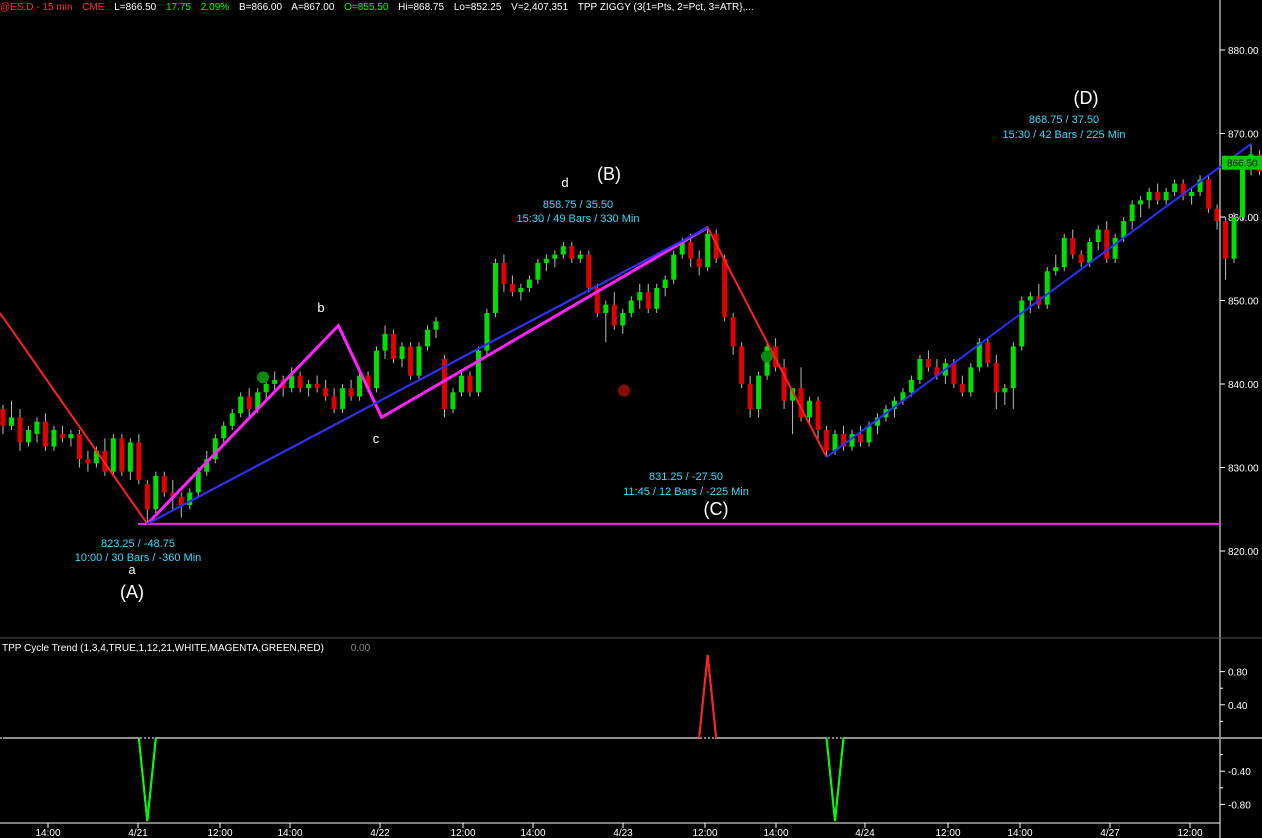 The image size is (1262, 838). What do you see at coordinates (1064, 135) in the screenshot?
I see `swing-d-time-label: 15:30 / 42 Bars / 225 Min` at bounding box center [1064, 135].